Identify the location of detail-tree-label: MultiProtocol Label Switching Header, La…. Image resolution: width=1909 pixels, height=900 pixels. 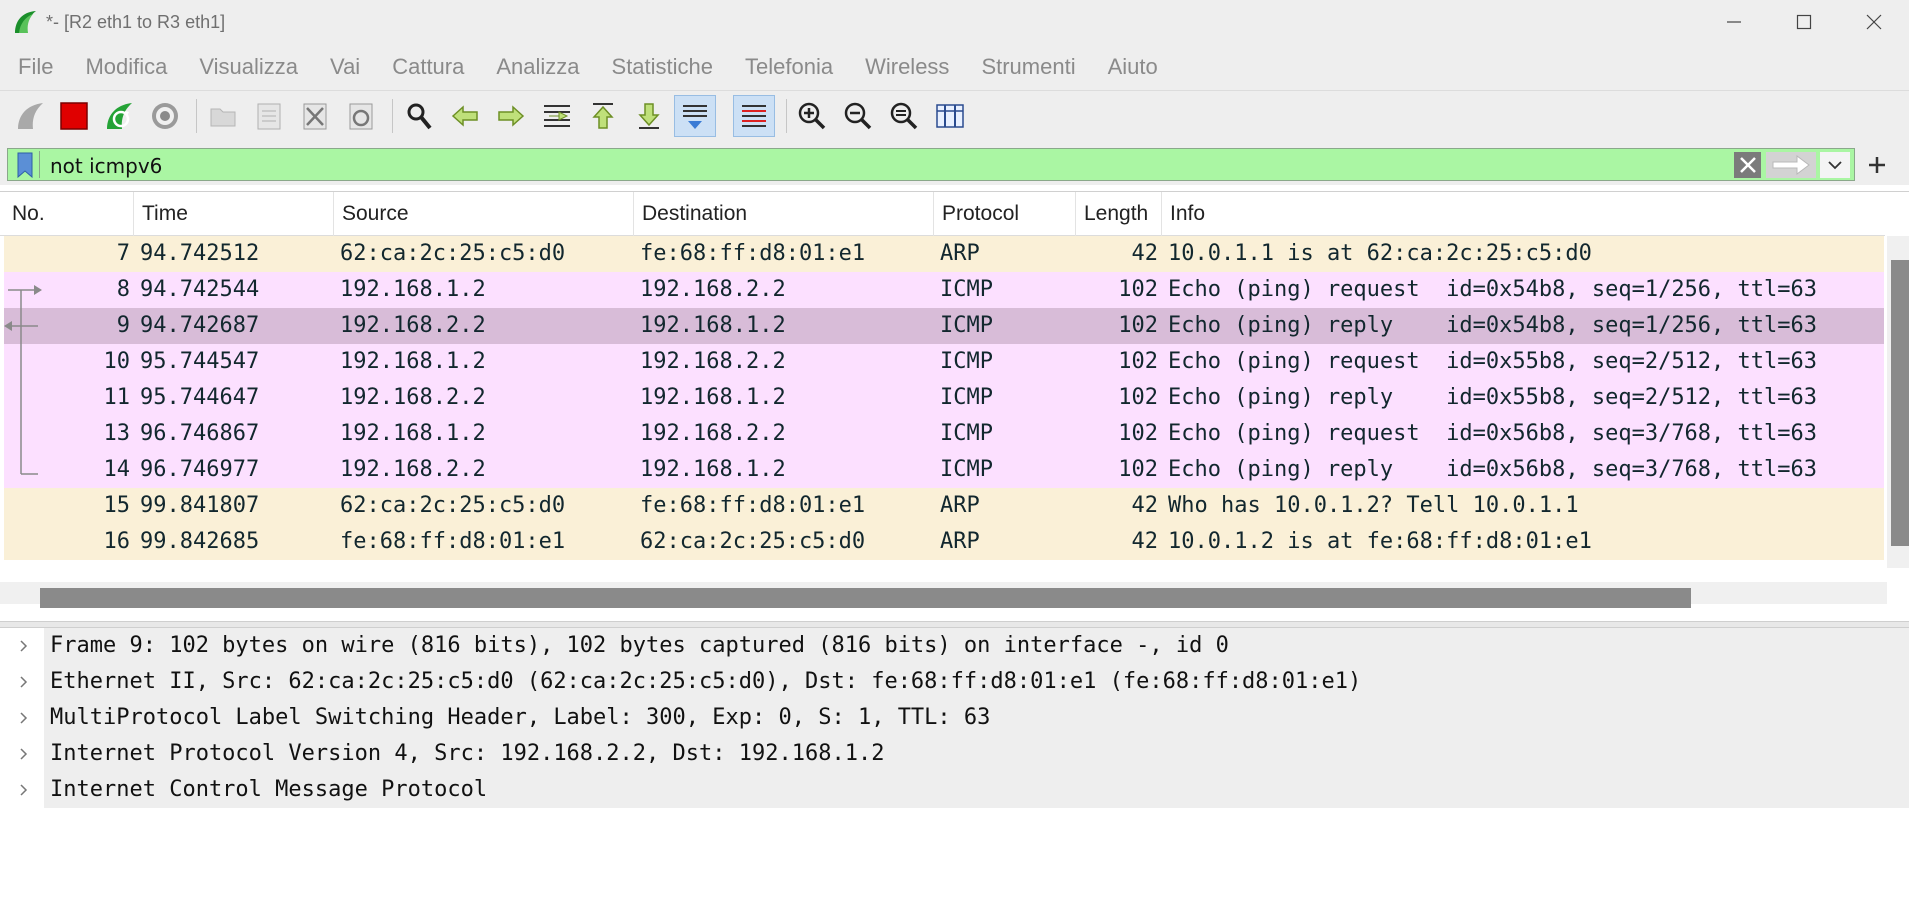
(520, 717).